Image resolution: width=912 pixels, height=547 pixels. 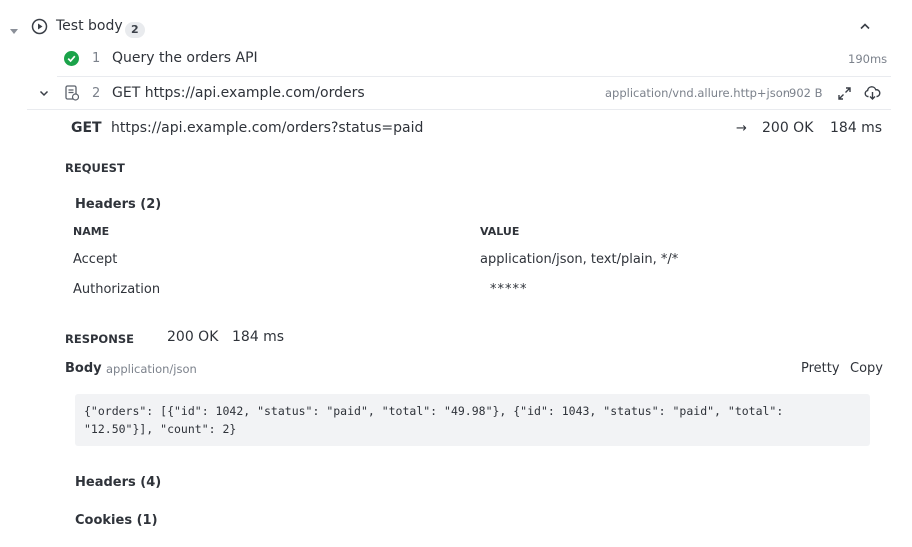 I want to click on response-section-time: 184 ms, so click(x=258, y=337).